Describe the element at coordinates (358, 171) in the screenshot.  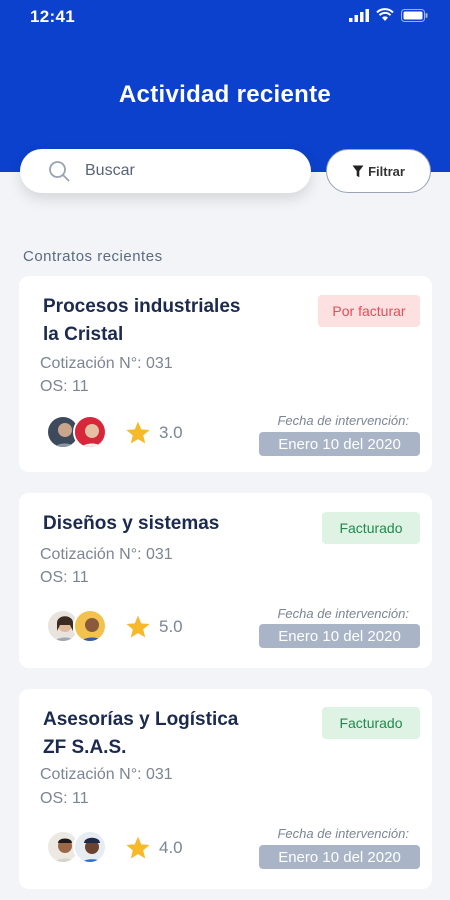
I see `filter-icon` at that location.